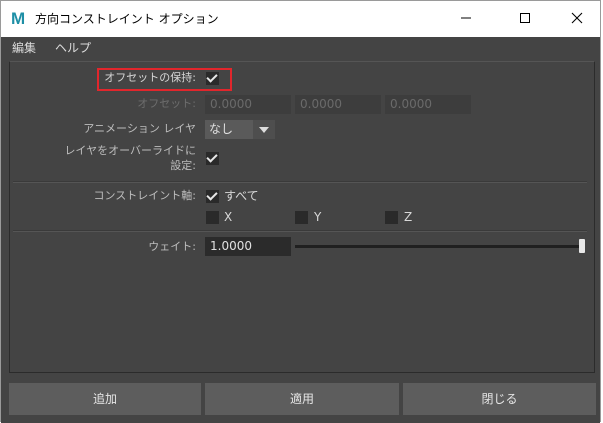 Image resolution: width=603 pixels, height=423 pixels. What do you see at coordinates (428, 104) in the screenshot?
I see `offset-z-field: 0.0000` at bounding box center [428, 104].